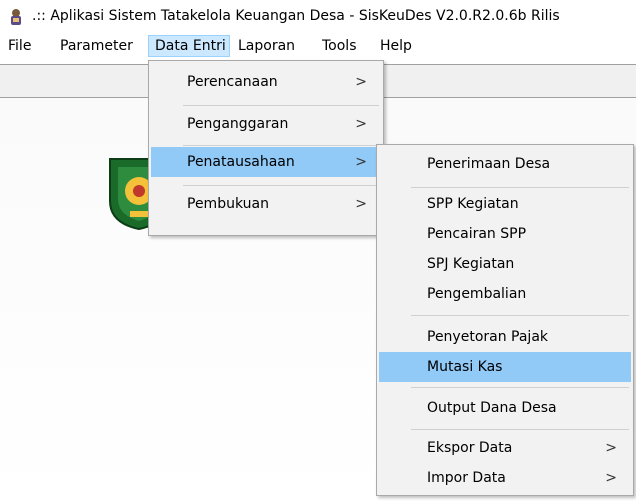 The height and width of the screenshot is (502, 636). I want to click on menu-tools: Tools, so click(339, 46).